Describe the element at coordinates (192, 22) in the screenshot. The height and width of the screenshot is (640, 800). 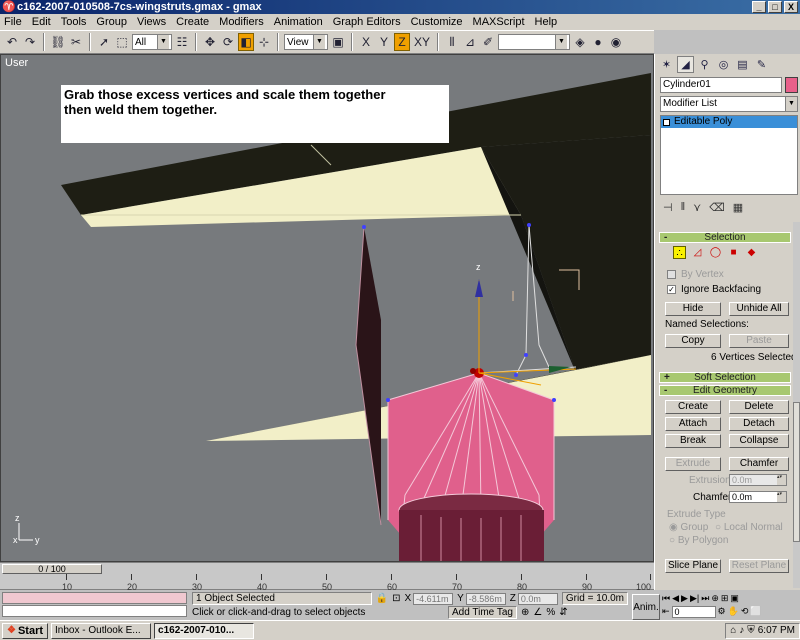
I see `menu-create: Create` at that location.